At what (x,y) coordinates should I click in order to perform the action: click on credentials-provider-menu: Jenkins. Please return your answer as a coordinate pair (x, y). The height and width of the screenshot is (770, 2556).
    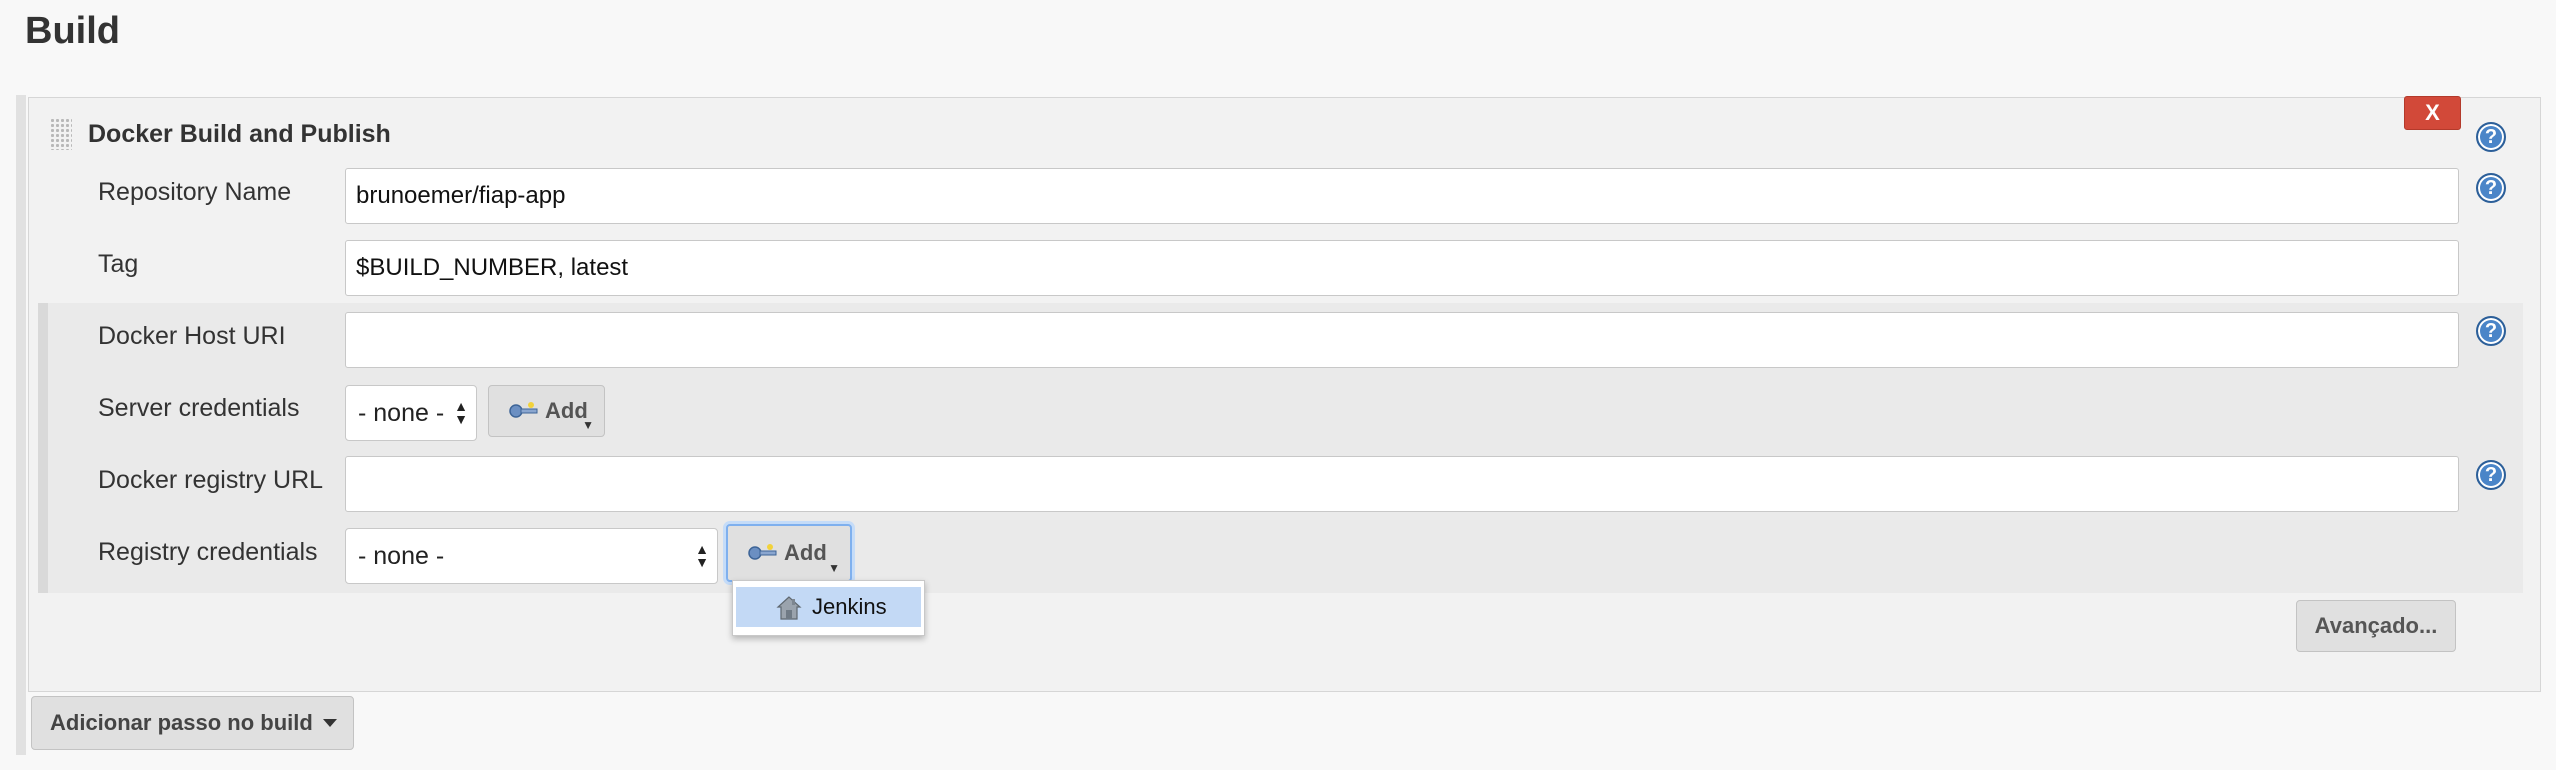
    Looking at the image, I should click on (828, 608).